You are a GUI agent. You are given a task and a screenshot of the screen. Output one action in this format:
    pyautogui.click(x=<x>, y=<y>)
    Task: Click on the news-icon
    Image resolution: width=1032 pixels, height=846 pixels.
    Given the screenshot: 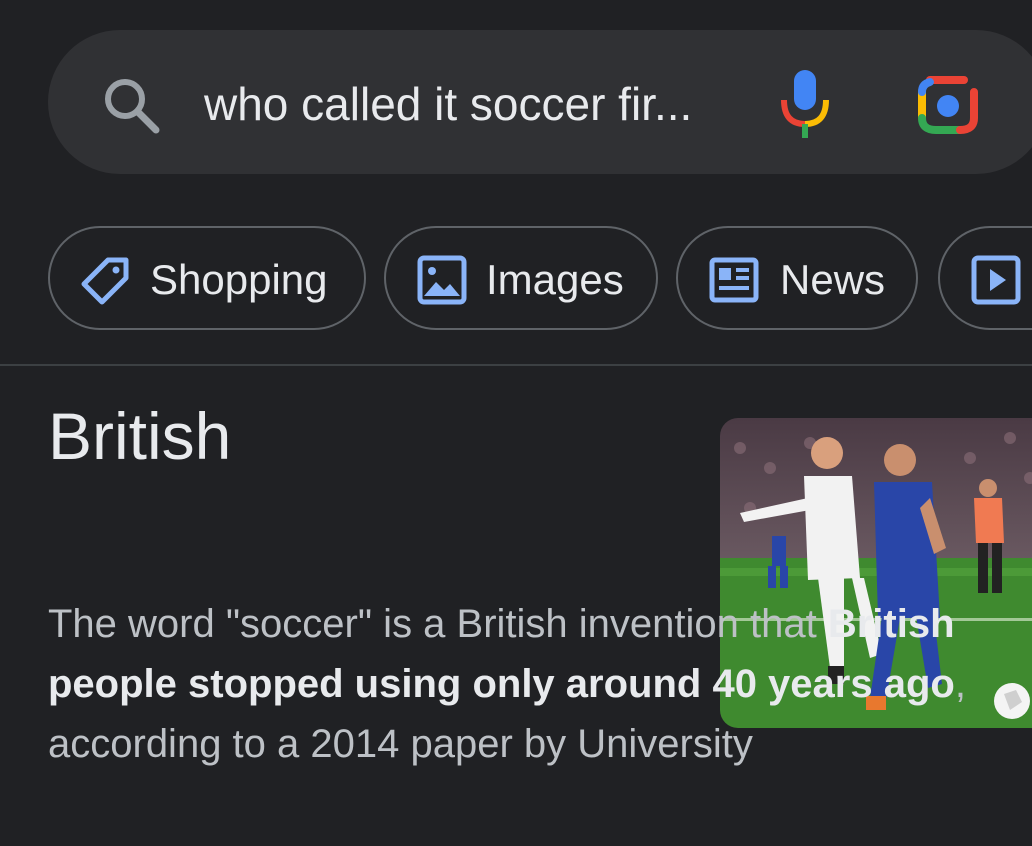 What is the action you would take?
    pyautogui.click(x=734, y=280)
    